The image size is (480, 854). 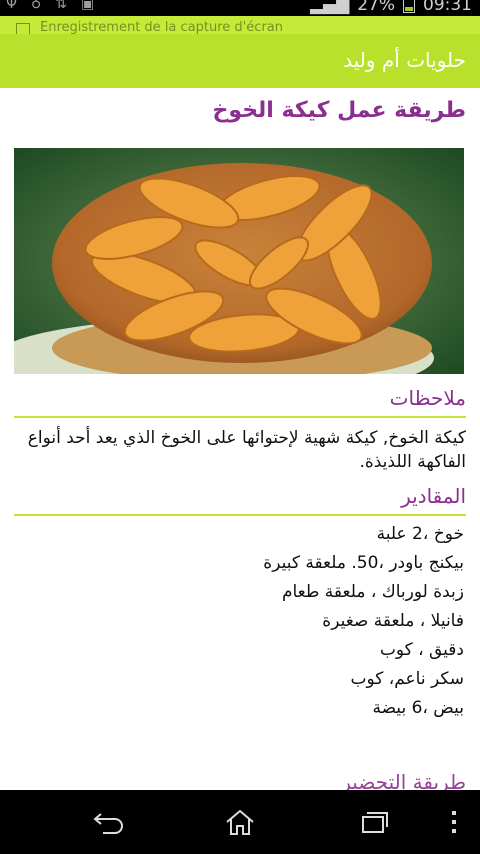 I want to click on home-button, so click(x=240, y=822).